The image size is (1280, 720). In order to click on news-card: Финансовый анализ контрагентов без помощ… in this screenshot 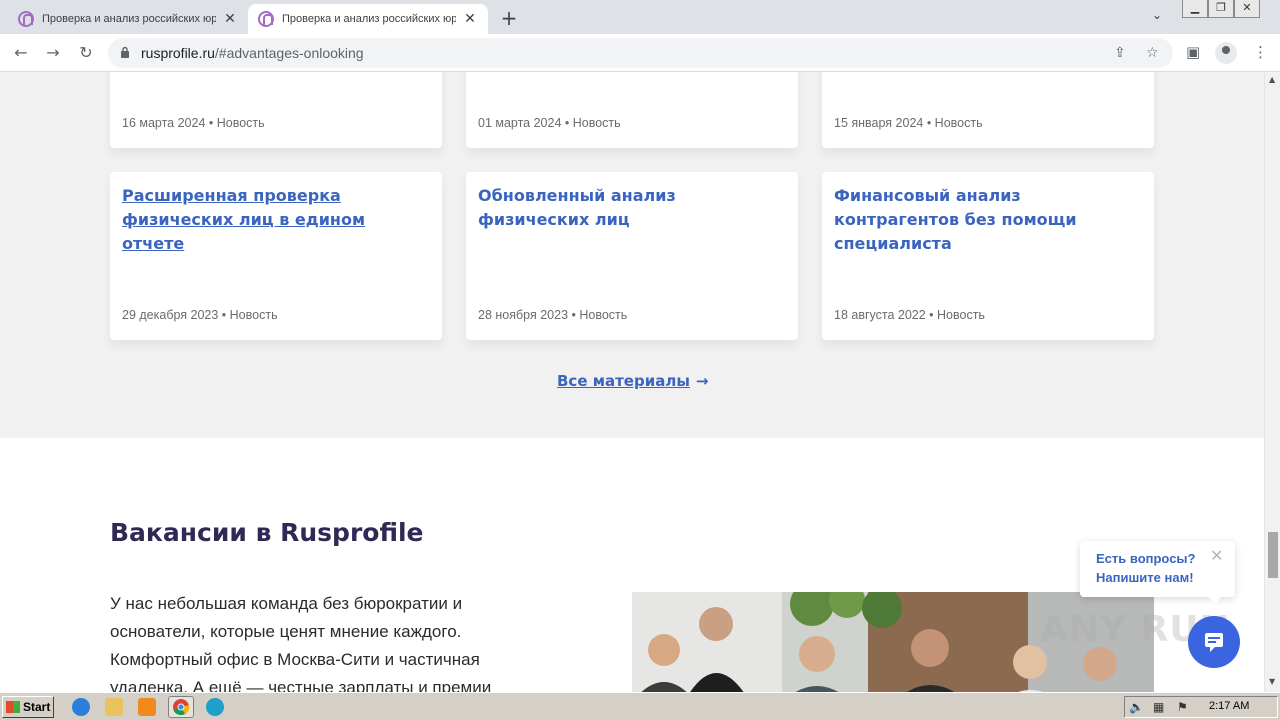, I will do `click(988, 256)`.